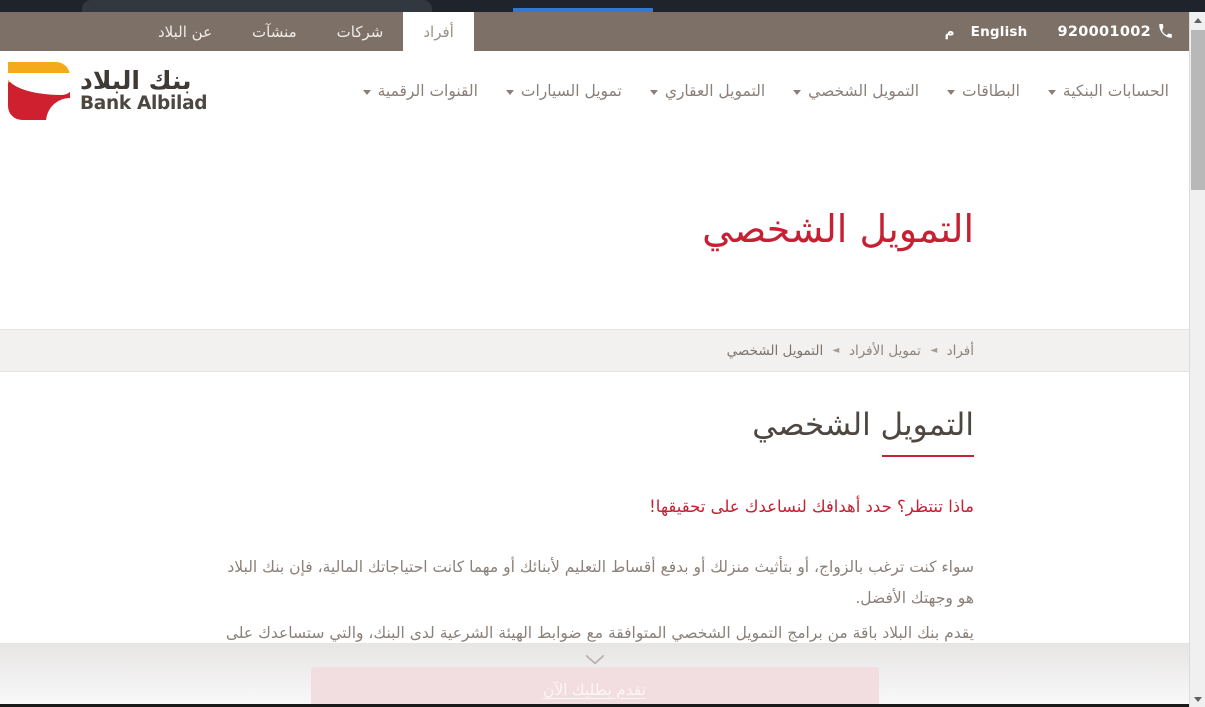 The image size is (1205, 707). I want to click on apply-now-button: تقدم بطلبك الآن, so click(594, 687).